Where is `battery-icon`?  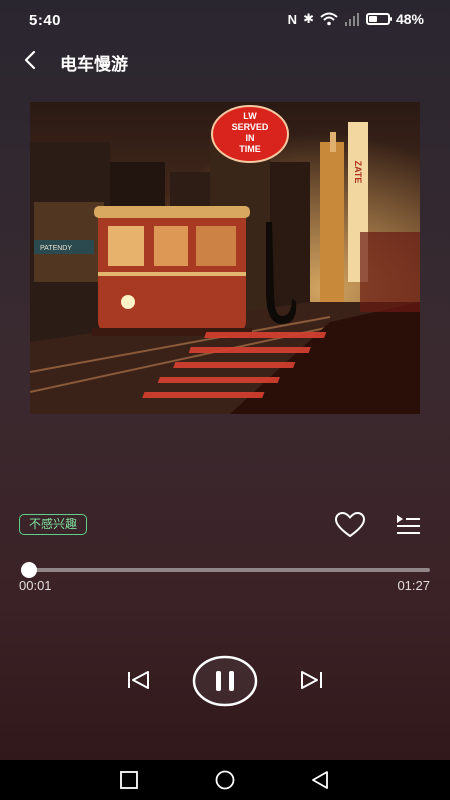 battery-icon is located at coordinates (378, 19).